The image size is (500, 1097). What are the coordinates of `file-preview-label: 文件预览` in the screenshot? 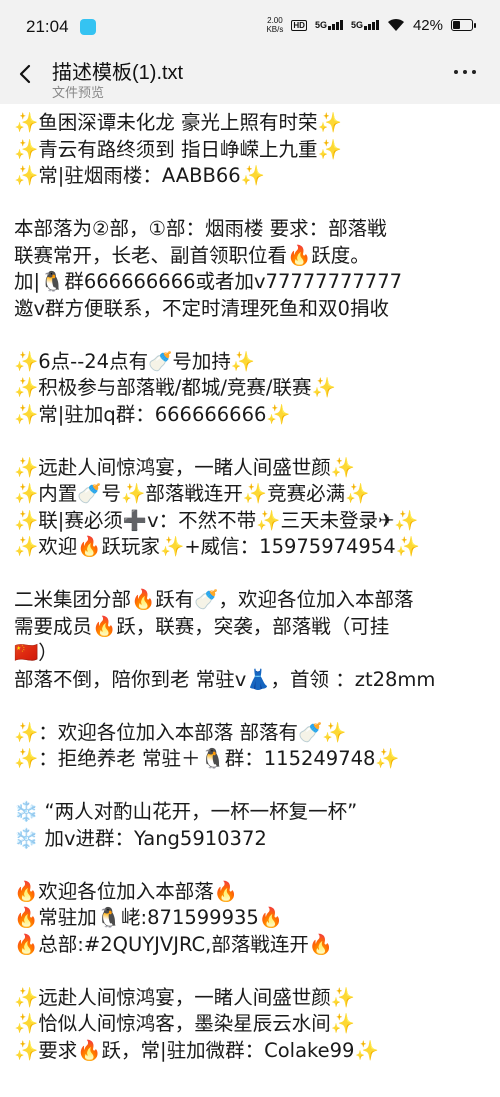 It's located at (78, 92).